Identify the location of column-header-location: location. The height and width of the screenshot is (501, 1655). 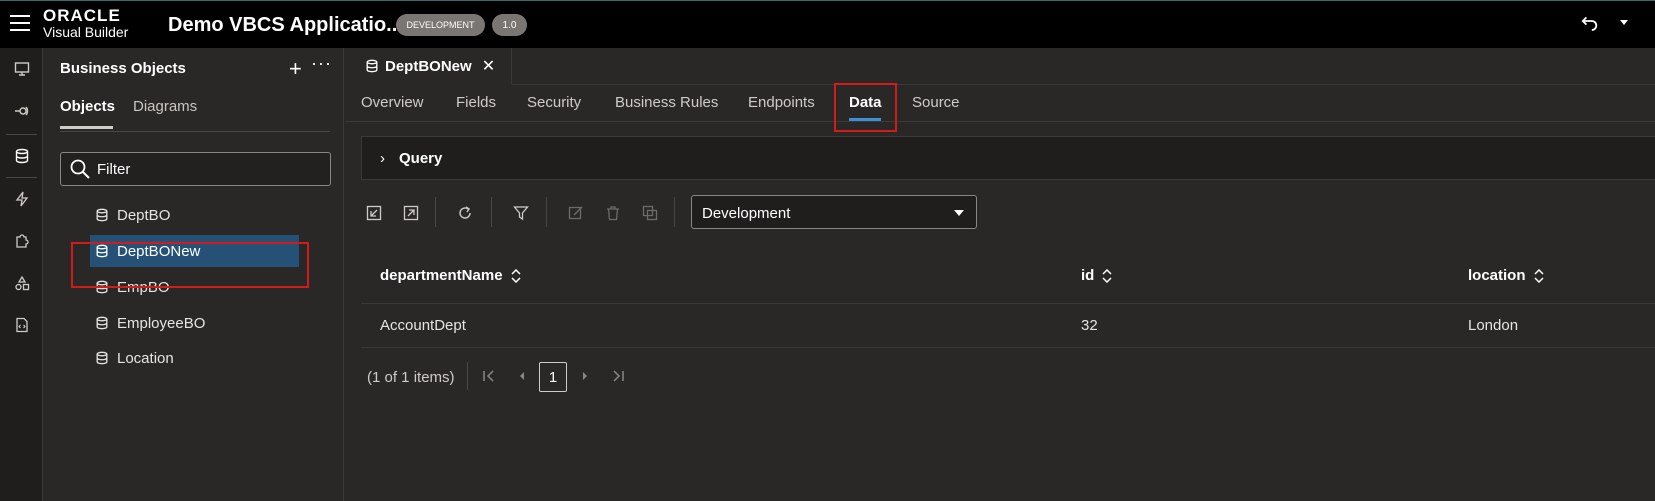
(1506, 275).